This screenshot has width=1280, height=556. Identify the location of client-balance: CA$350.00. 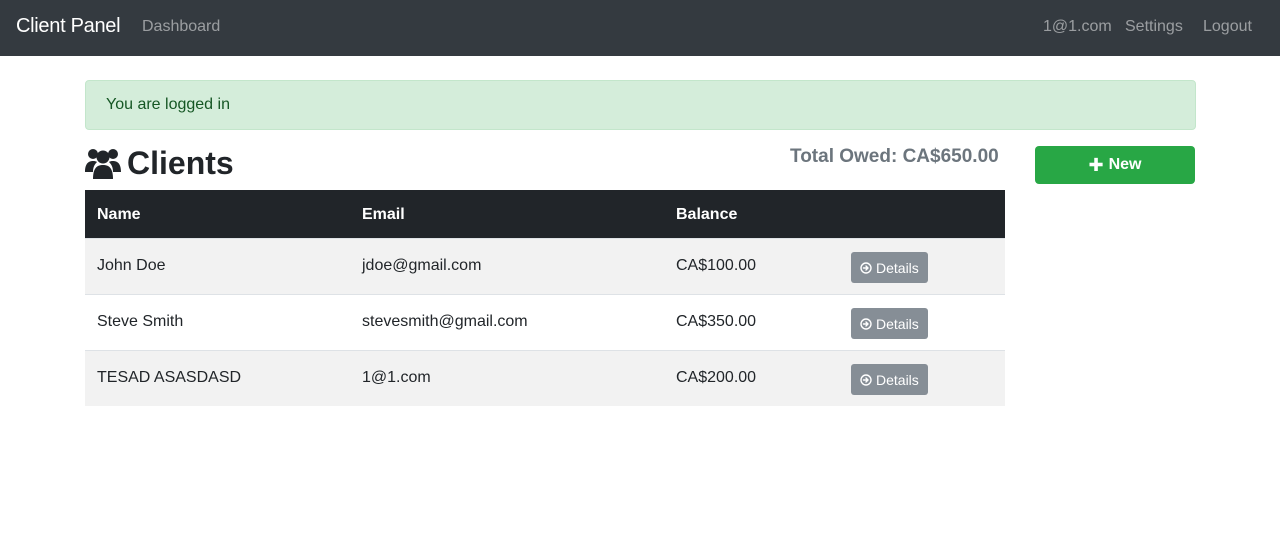
(716, 321).